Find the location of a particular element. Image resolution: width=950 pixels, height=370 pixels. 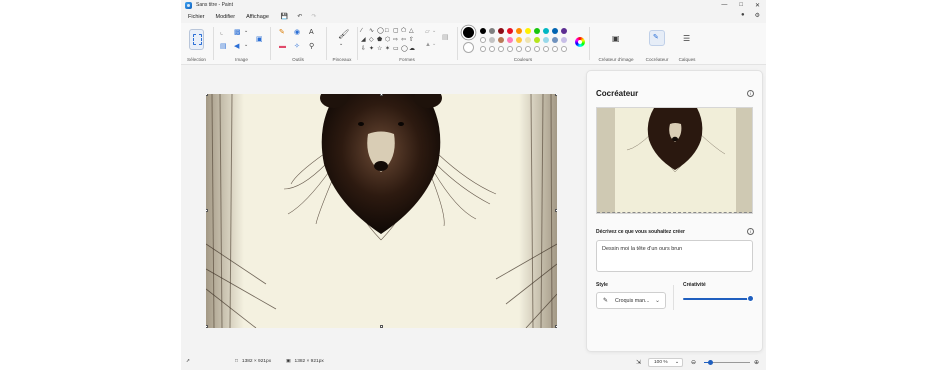

rectangle-shape-icon: □ is located at coordinates (387, 31).